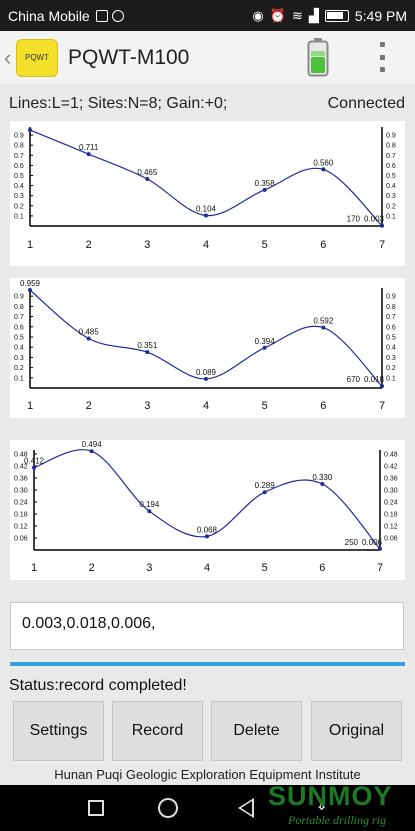 The height and width of the screenshot is (831, 415). Describe the element at coordinates (19, 297) in the screenshot. I see `y-tick-label-left: 0.9` at that location.